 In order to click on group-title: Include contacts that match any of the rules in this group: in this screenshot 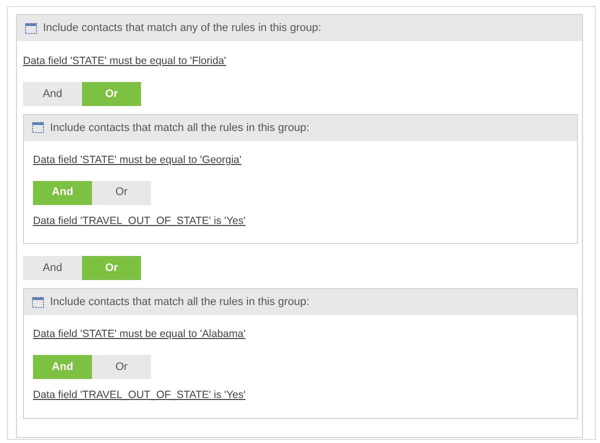, I will do `click(182, 28)`.